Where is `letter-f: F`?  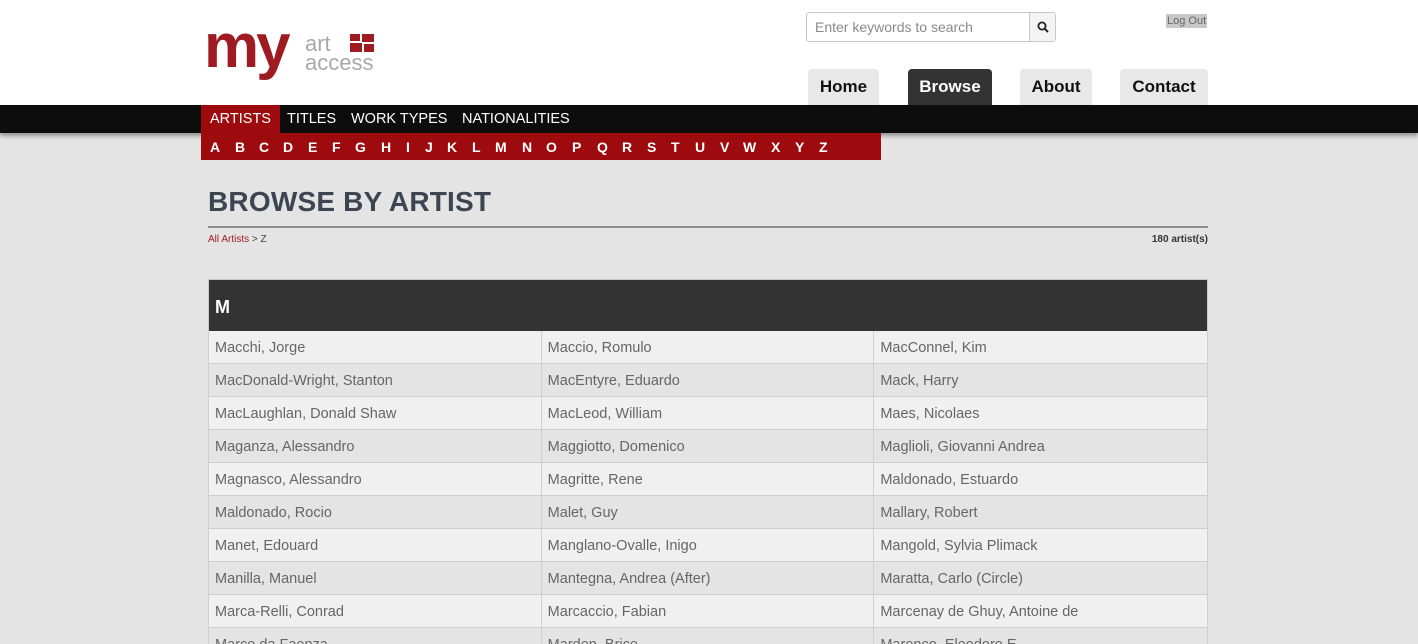
letter-f: F is located at coordinates (336, 146).